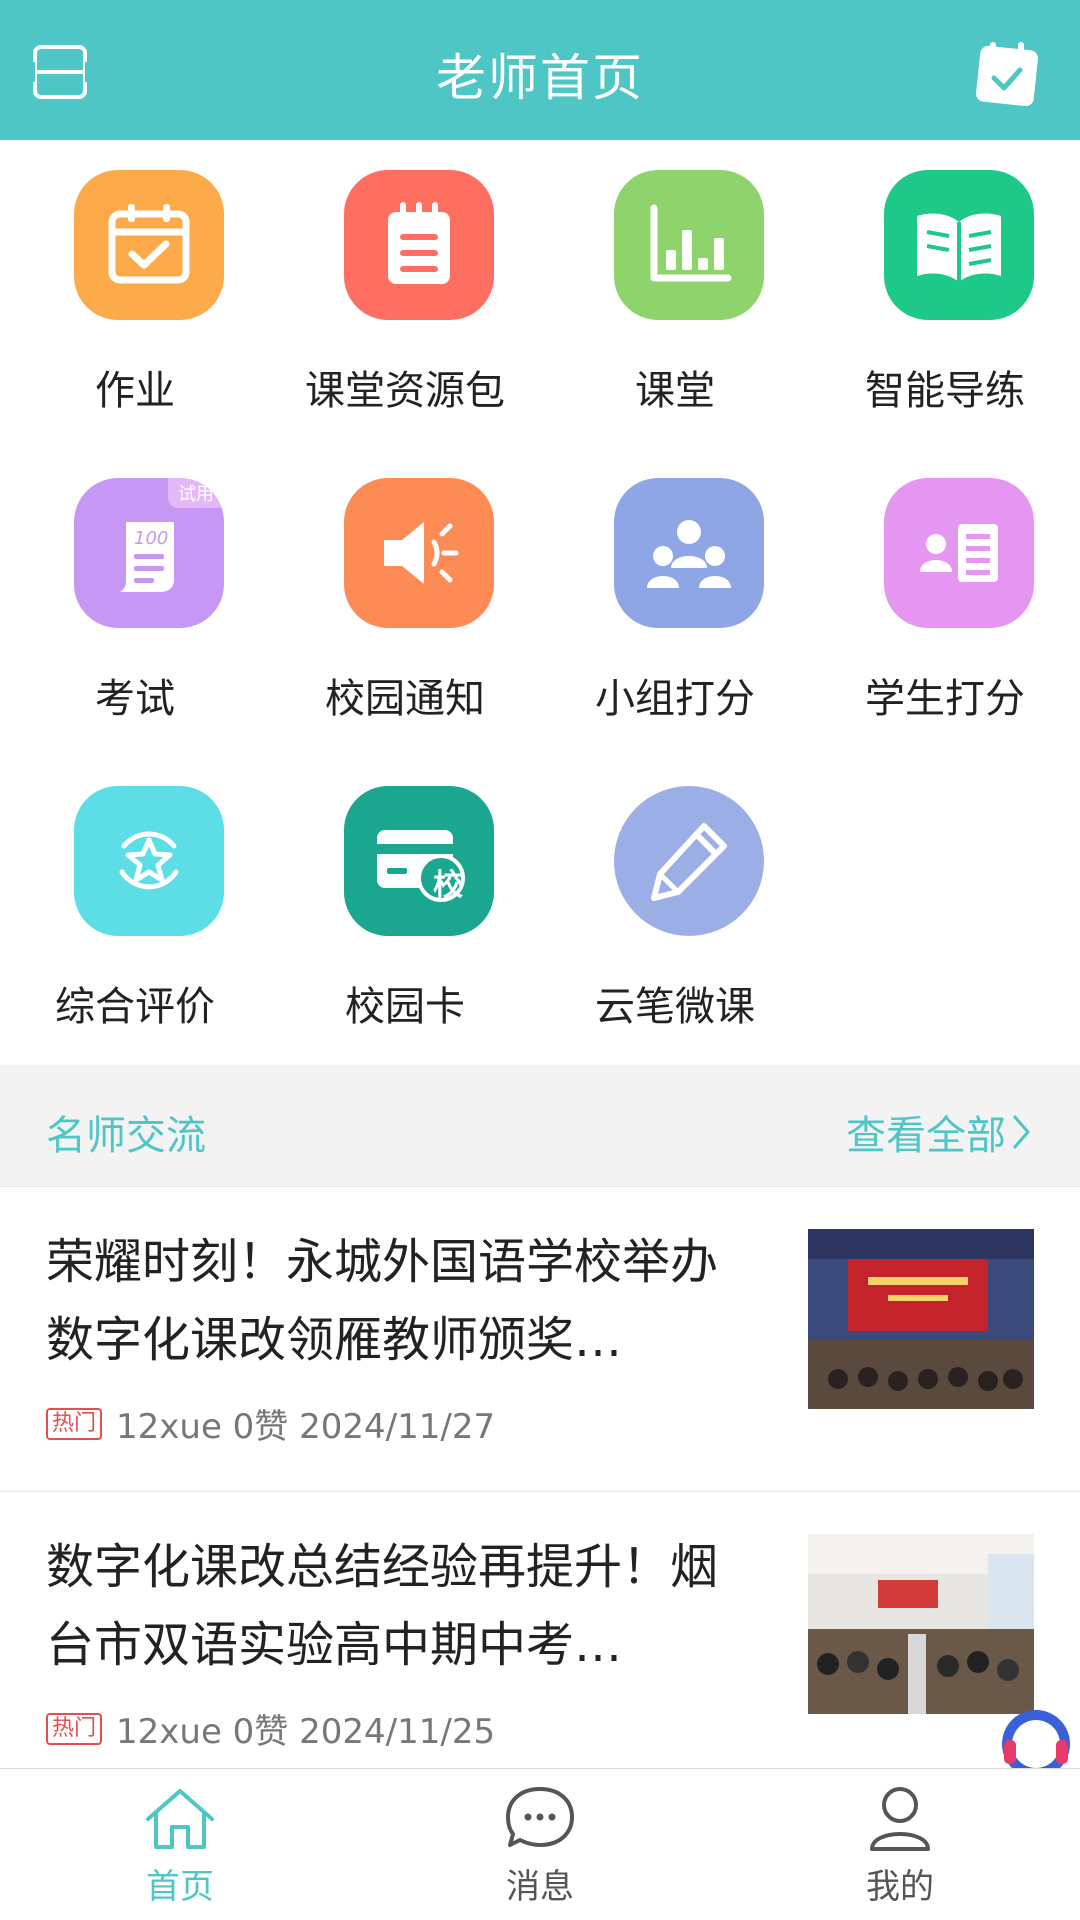 Image resolution: width=1080 pixels, height=1920 pixels. I want to click on home-icon, so click(180, 1819).